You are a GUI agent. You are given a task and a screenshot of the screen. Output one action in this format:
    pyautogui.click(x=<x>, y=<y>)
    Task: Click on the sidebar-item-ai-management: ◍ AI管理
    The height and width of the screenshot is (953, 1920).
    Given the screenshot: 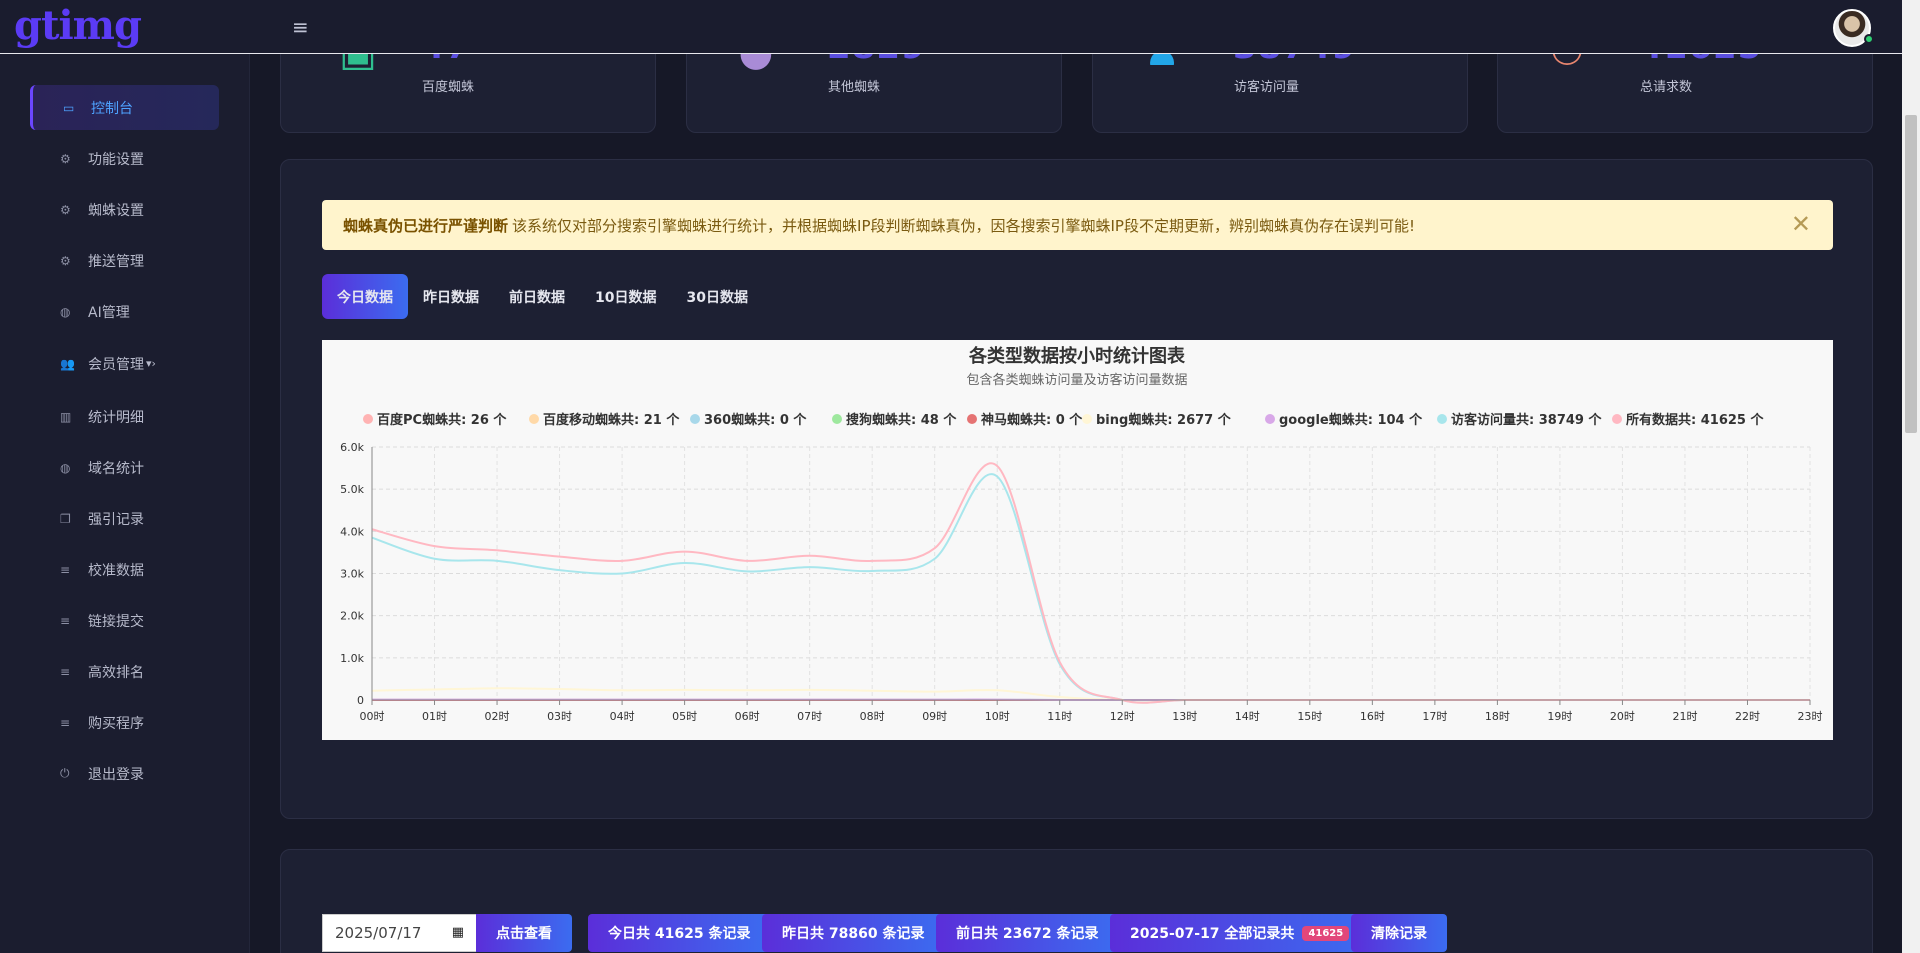 What is the action you would take?
    pyautogui.click(x=124, y=311)
    